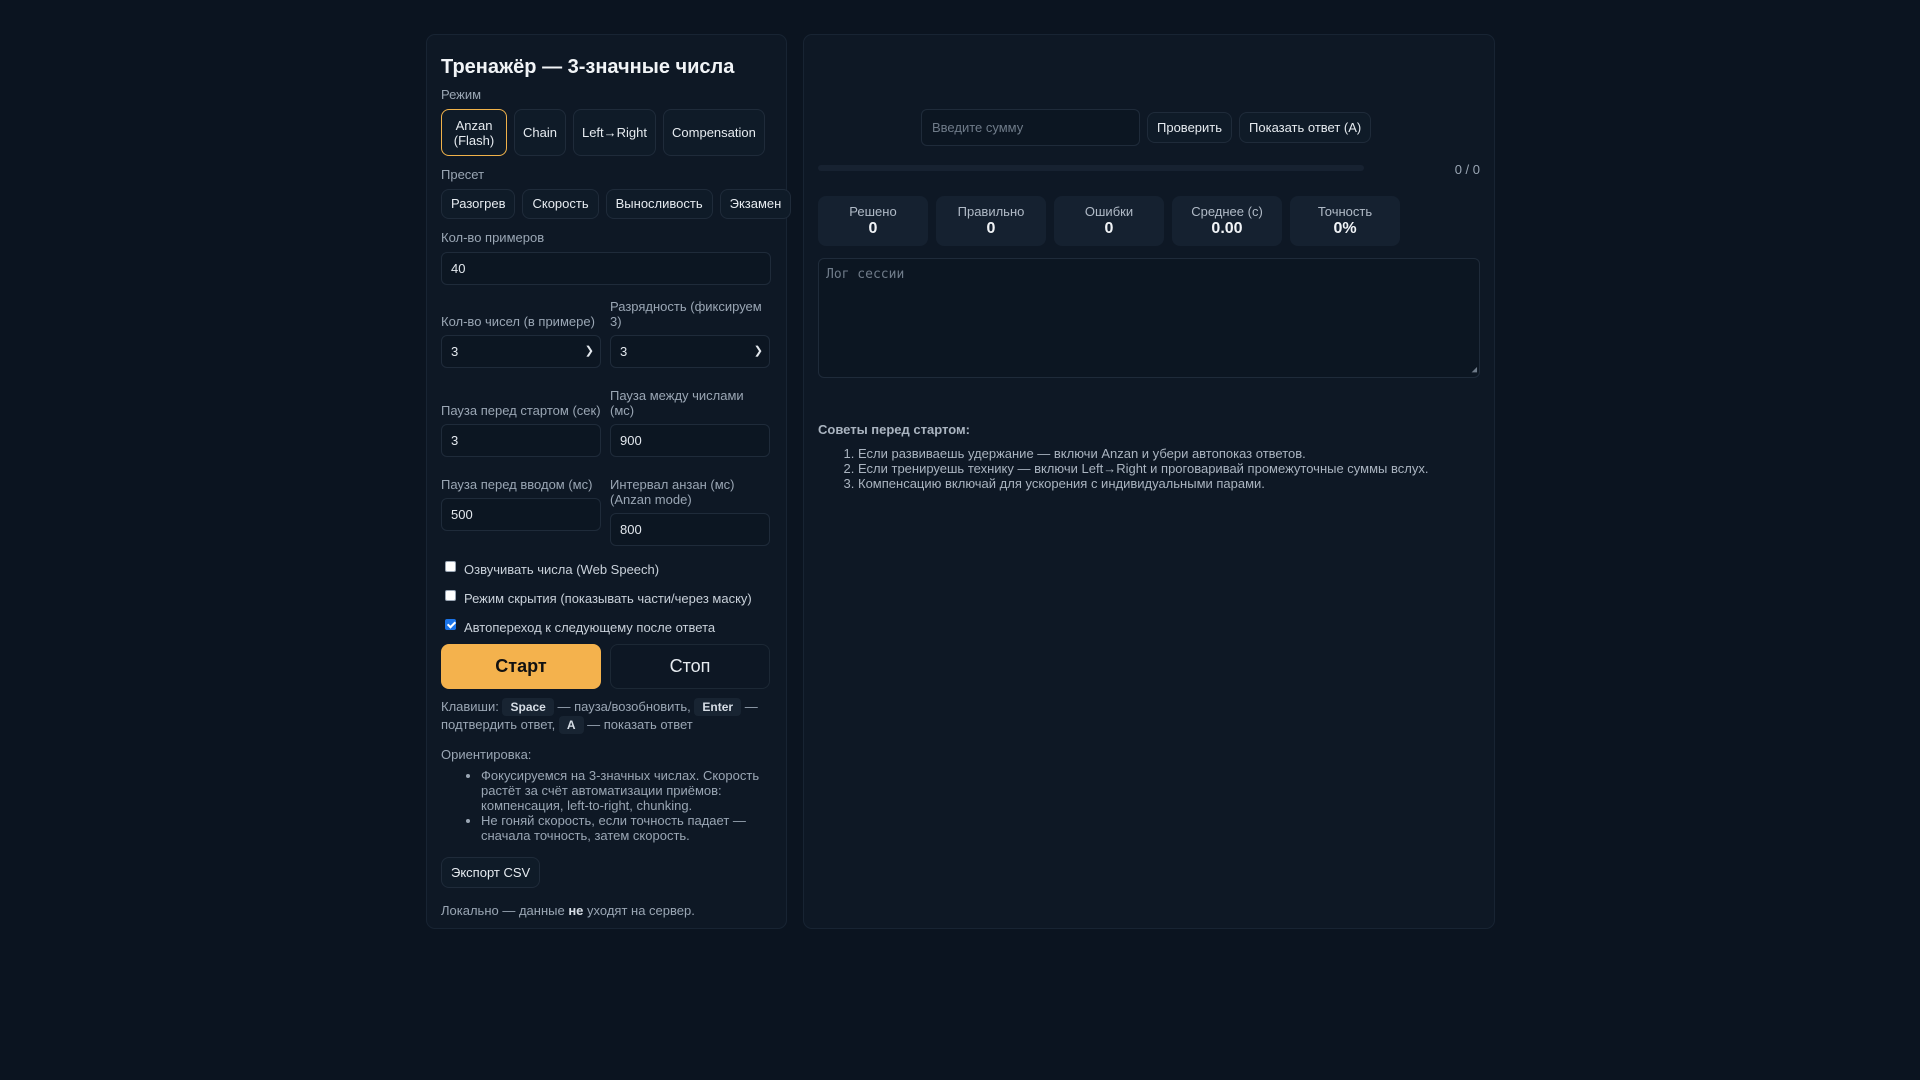 This screenshot has width=1920, height=1080. Describe the element at coordinates (614, 132) in the screenshot. I see `mode-left-right-button: Left→Right` at that location.